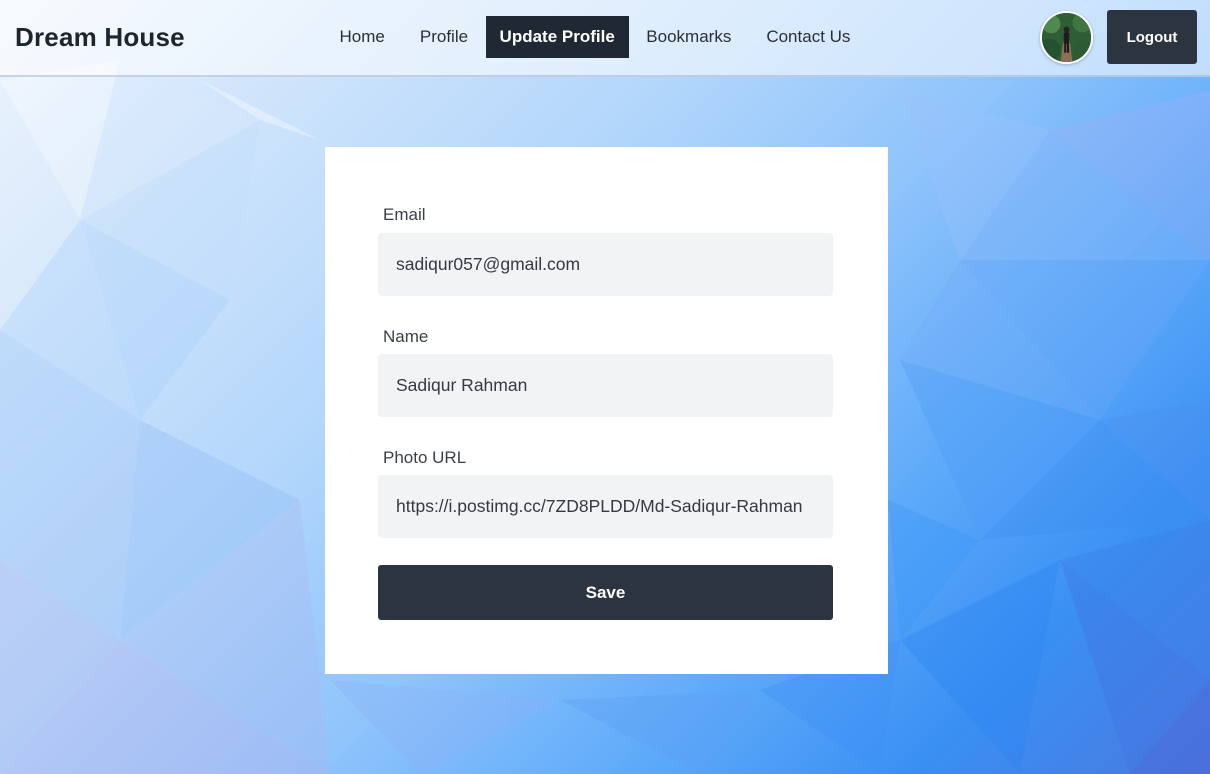 The image size is (1210, 774). What do you see at coordinates (406, 336) in the screenshot?
I see `name-label: Name` at bounding box center [406, 336].